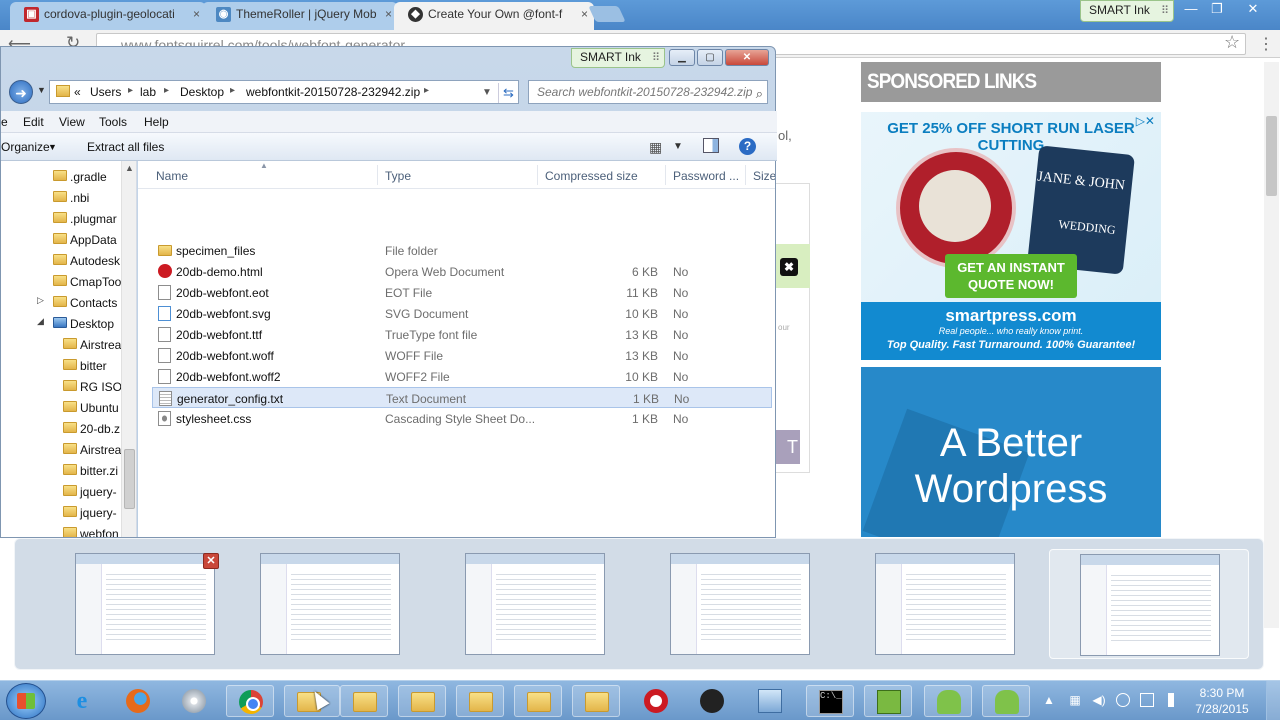  What do you see at coordinates (21, 92) in the screenshot?
I see `back-arrow-icon: ➜` at bounding box center [21, 92].